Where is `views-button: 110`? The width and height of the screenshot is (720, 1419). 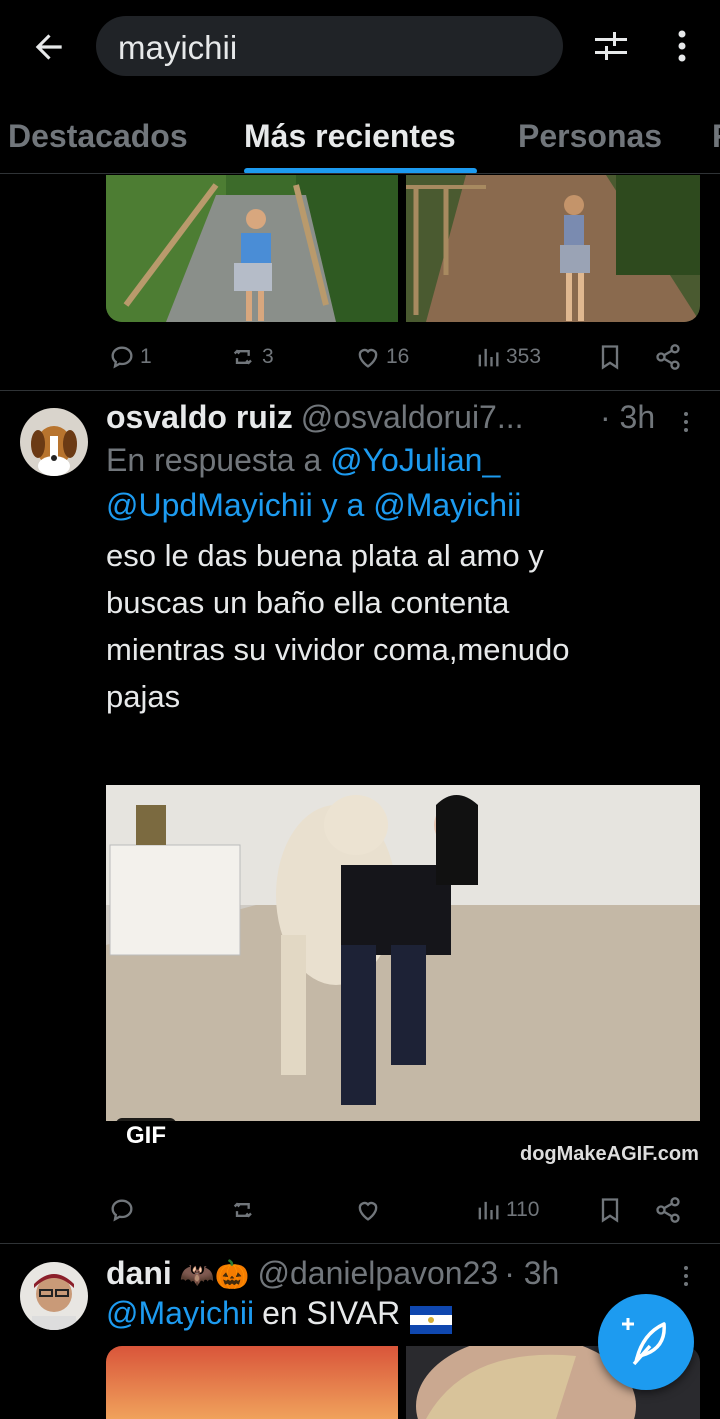 views-button: 110 is located at coordinates (506, 1210).